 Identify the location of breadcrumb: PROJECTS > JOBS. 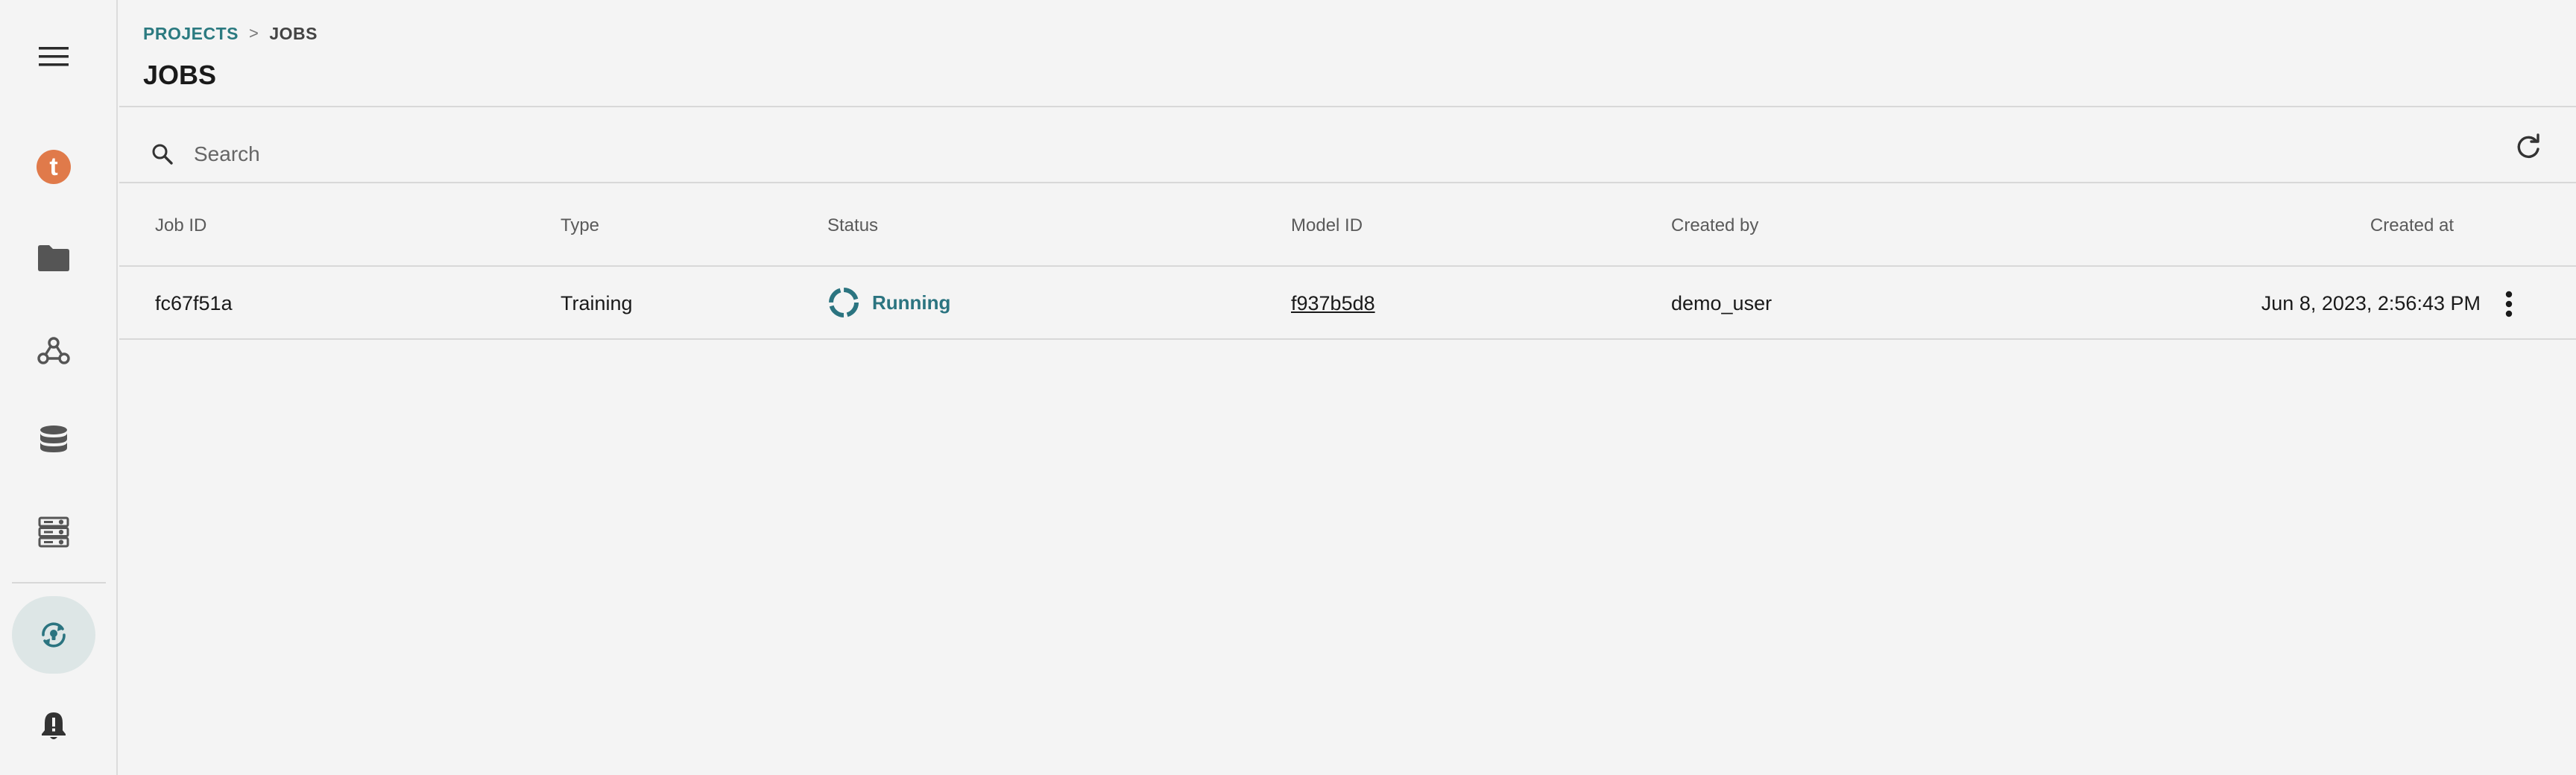
(230, 34).